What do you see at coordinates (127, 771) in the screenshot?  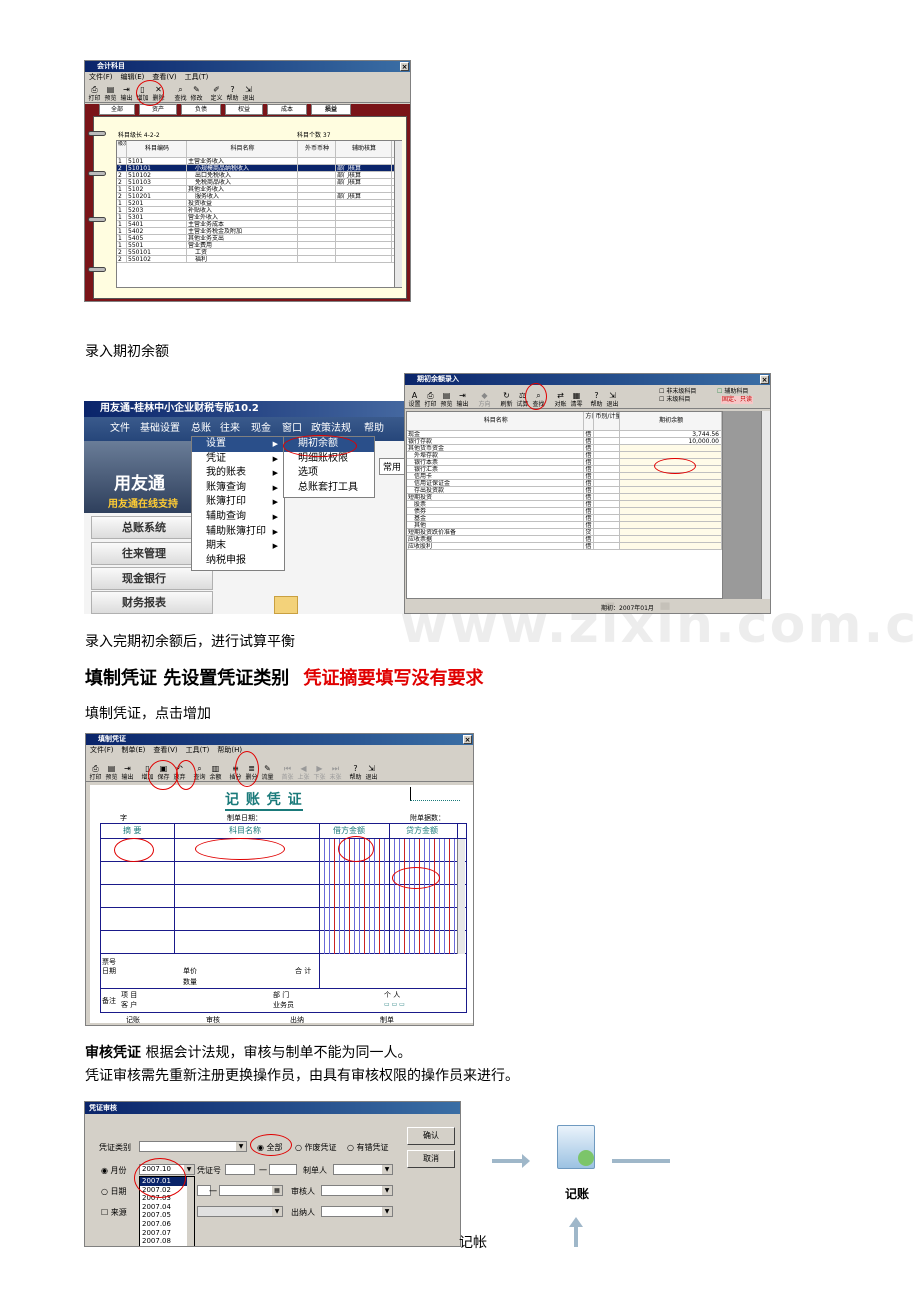 I see `export-button: ⇥ 输出` at bounding box center [127, 771].